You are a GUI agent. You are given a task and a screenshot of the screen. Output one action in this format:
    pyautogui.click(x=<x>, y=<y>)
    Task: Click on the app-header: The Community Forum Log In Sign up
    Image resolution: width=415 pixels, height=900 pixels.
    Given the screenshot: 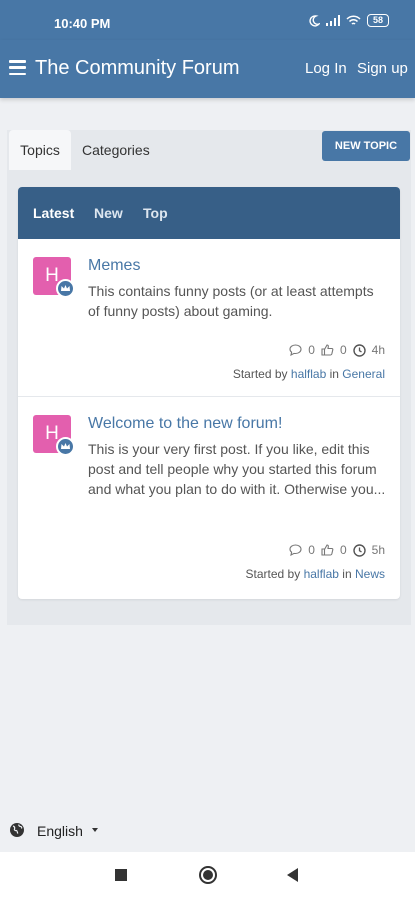 What is the action you would take?
    pyautogui.click(x=207, y=69)
    